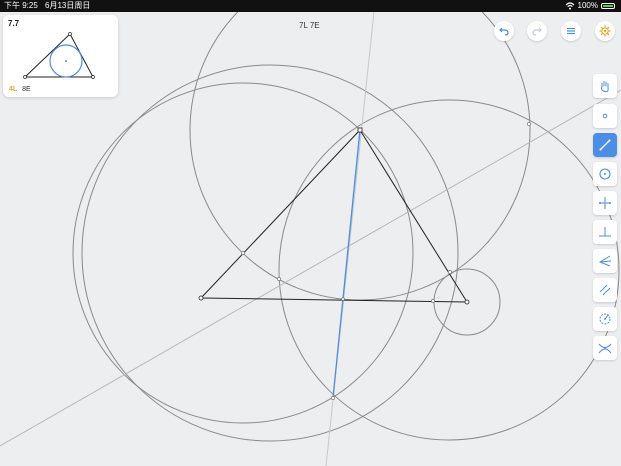 This screenshot has height=466, width=621. I want to click on redo-arrow-icon, so click(537, 31).